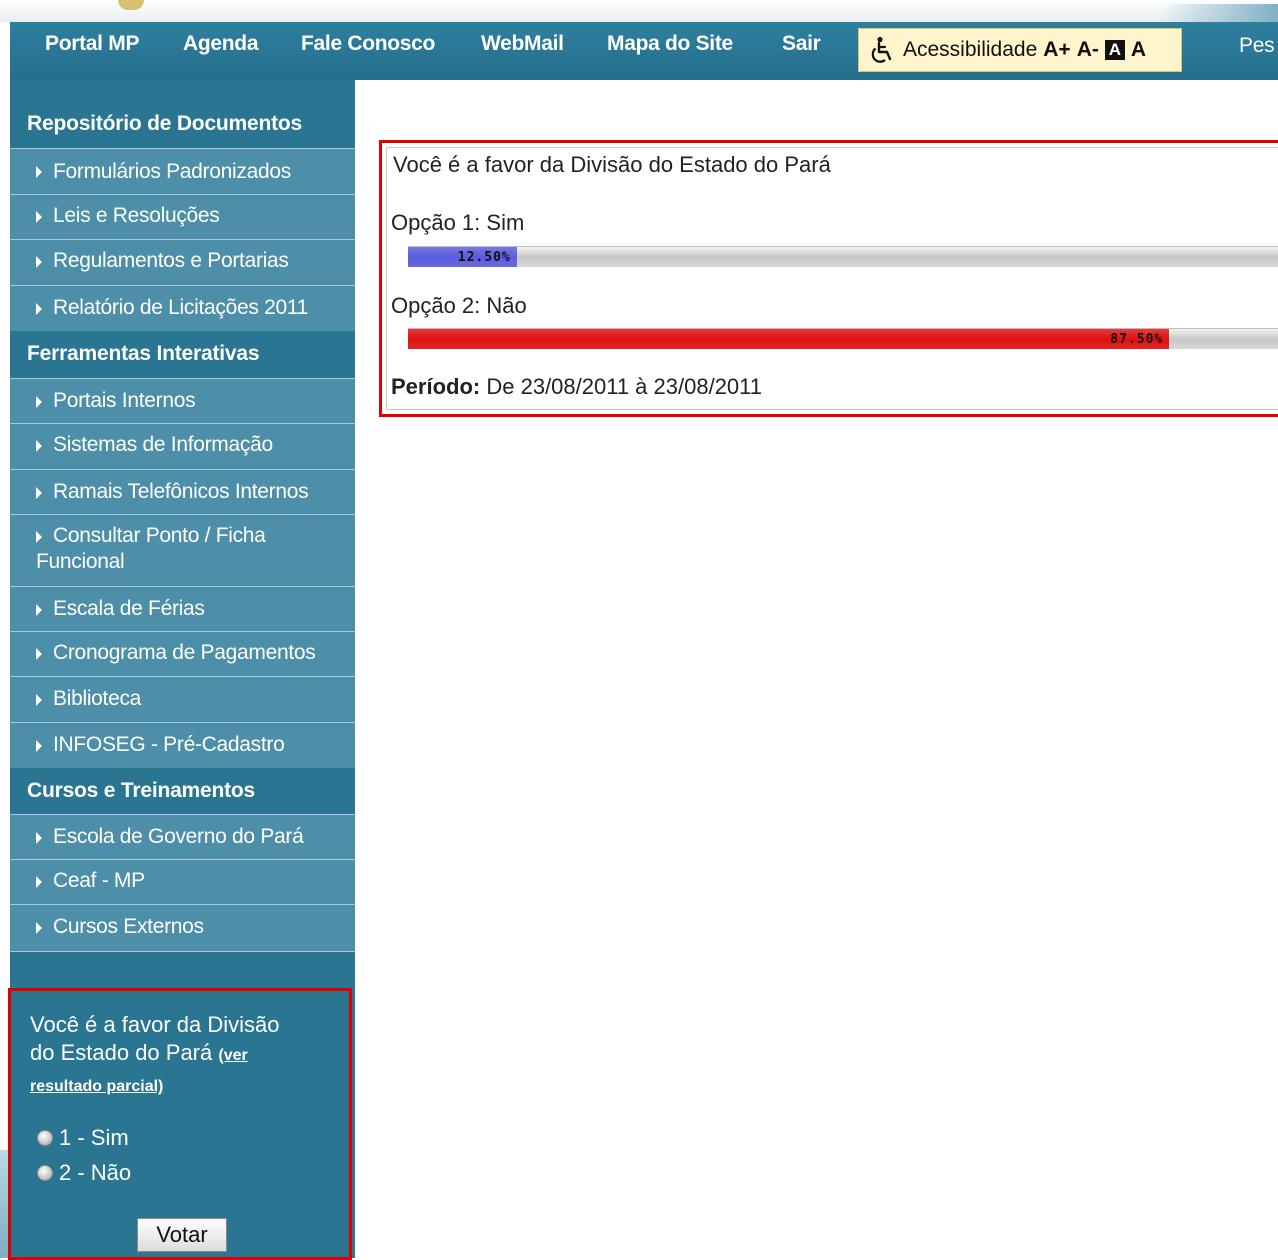  I want to click on poll-period-value: De 23/08/2011 à 23/08/2011, so click(624, 386).